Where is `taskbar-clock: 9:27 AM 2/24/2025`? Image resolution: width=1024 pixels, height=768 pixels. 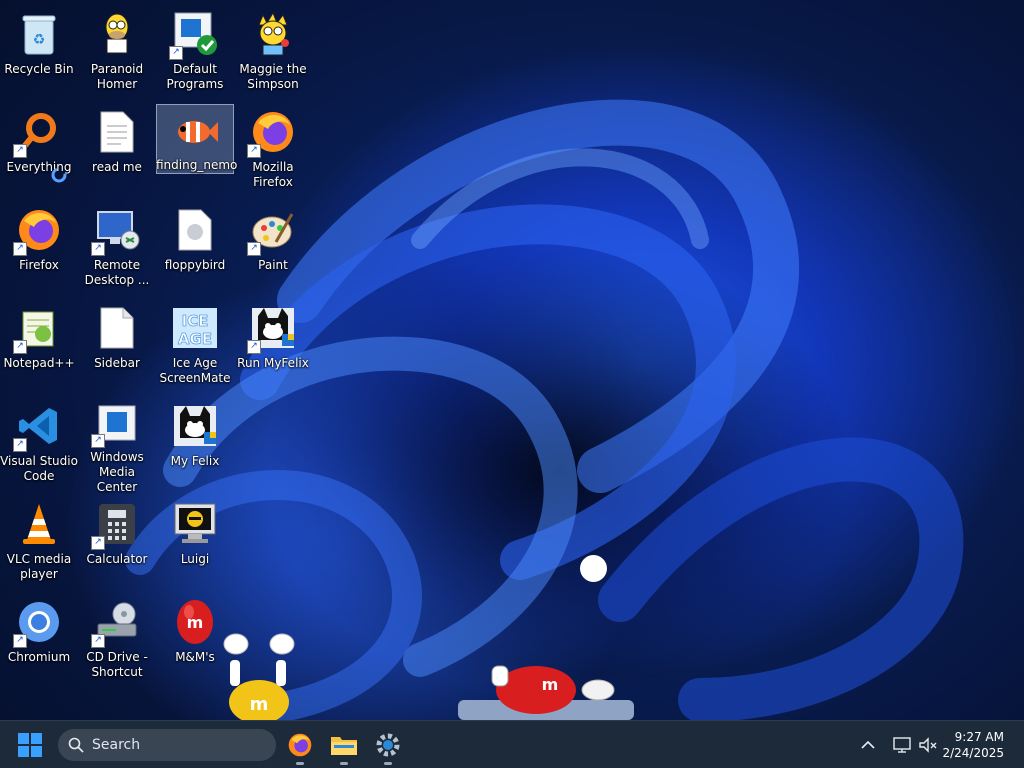 taskbar-clock: 9:27 AM 2/24/2025 is located at coordinates (973, 745).